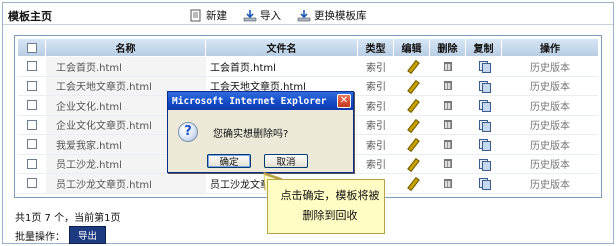 Image resolution: width=616 pixels, height=246 pixels. I want to click on header-select-all, so click(32, 47).